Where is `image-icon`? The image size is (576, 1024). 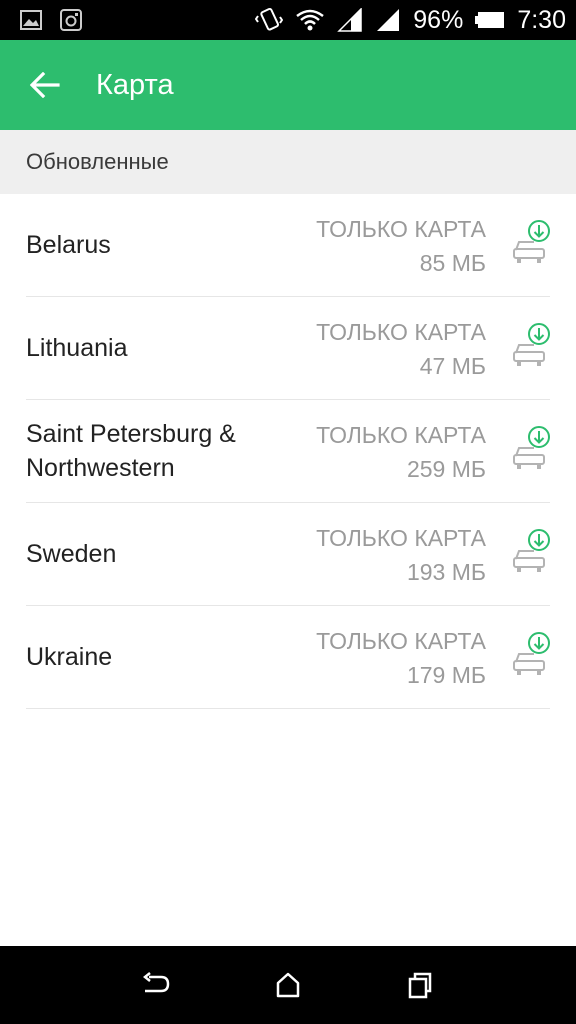
image-icon is located at coordinates (31, 20).